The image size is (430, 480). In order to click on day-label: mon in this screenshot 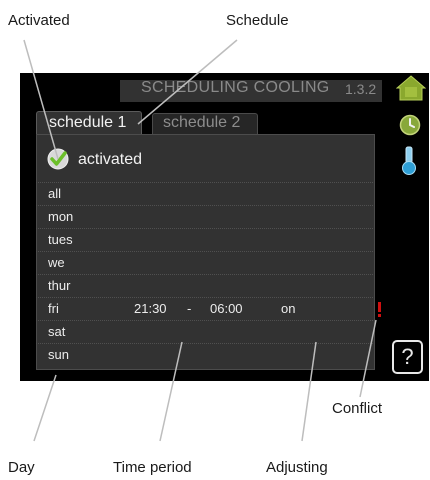, I will do `click(61, 216)`.